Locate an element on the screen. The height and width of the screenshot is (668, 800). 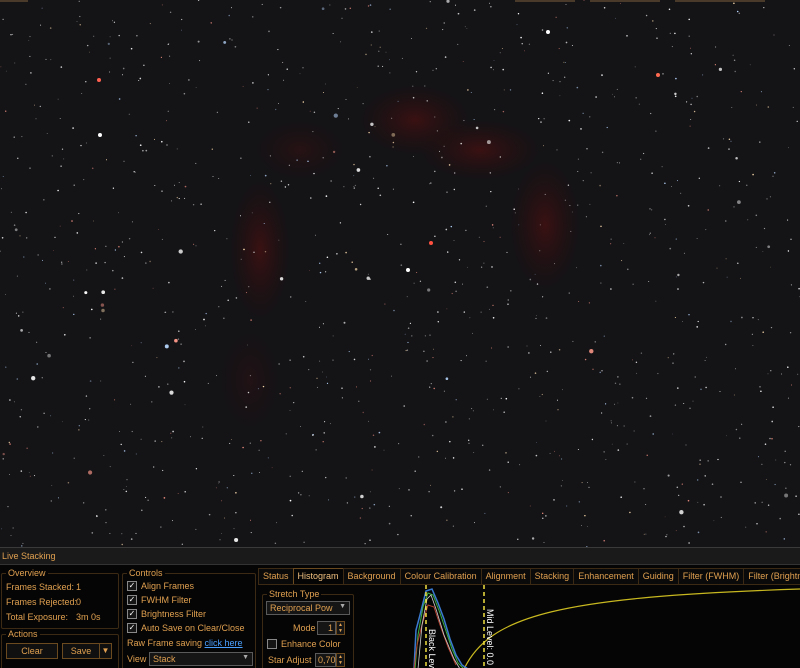
auto-save-checkbox: ✓ Auto Save on Clear/Close is located at coordinates (186, 628).